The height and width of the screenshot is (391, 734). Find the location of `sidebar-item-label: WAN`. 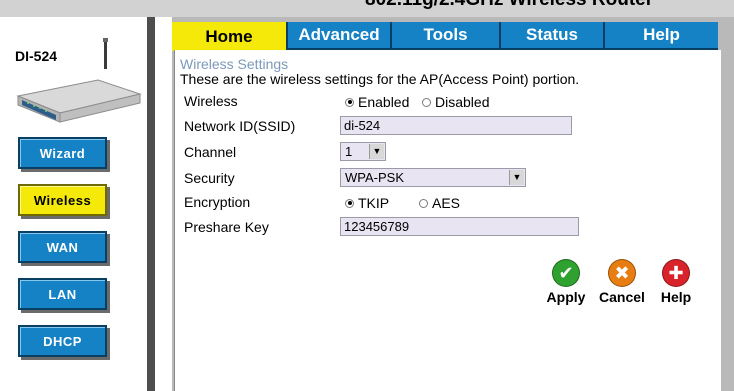

sidebar-item-label: WAN is located at coordinates (62, 247).